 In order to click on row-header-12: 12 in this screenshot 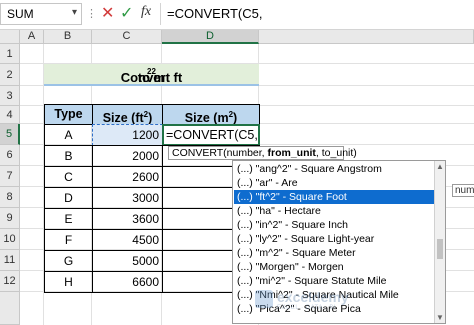, I will do `click(10, 281)`.